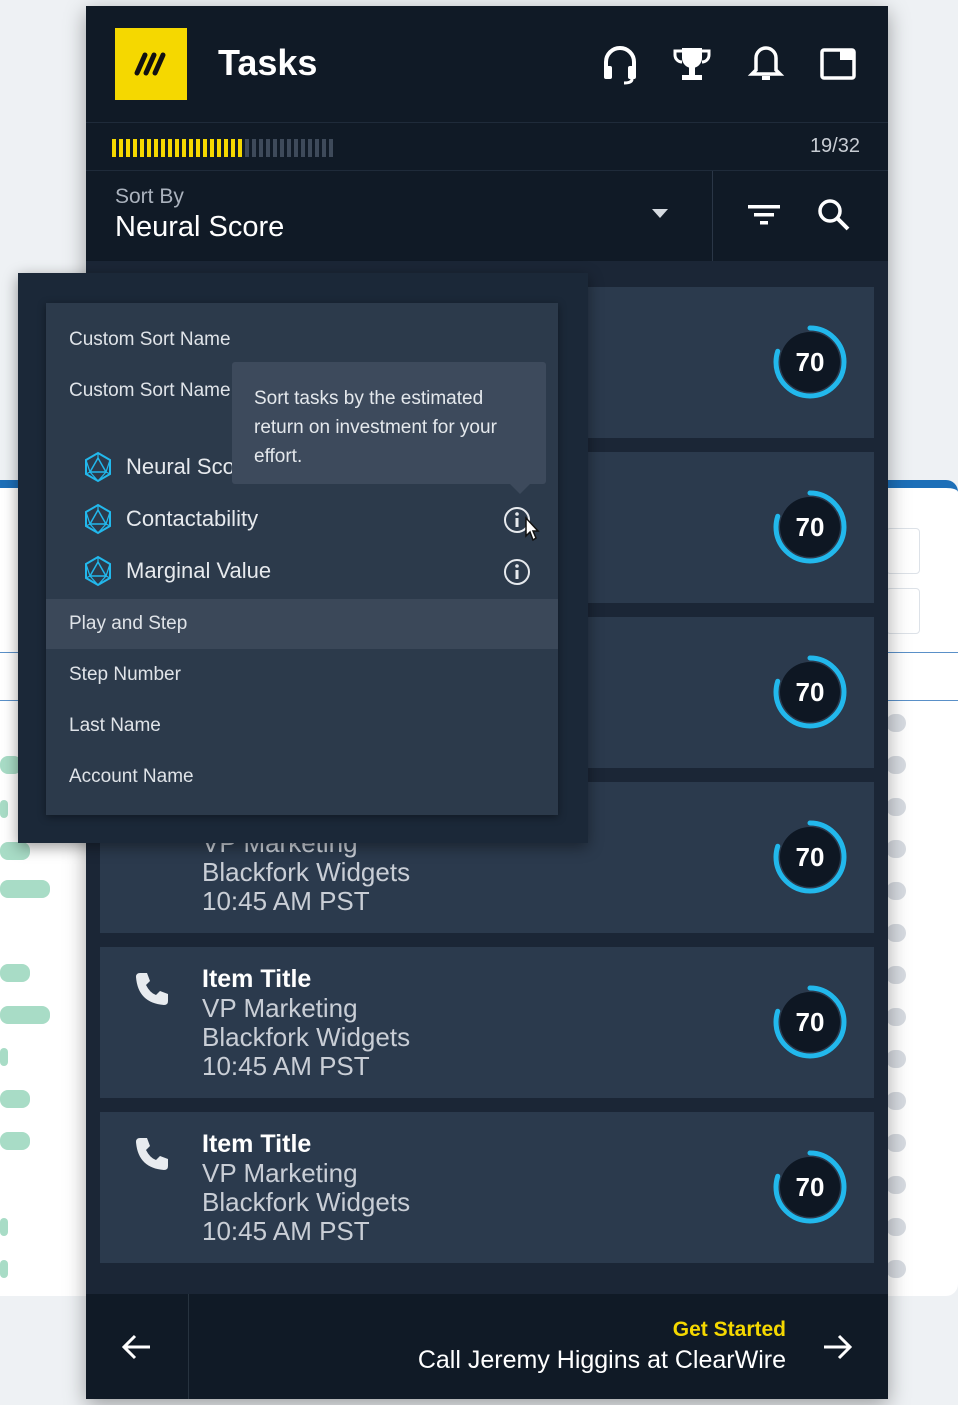 The image size is (958, 1405). I want to click on trophy-icon, so click(692, 64).